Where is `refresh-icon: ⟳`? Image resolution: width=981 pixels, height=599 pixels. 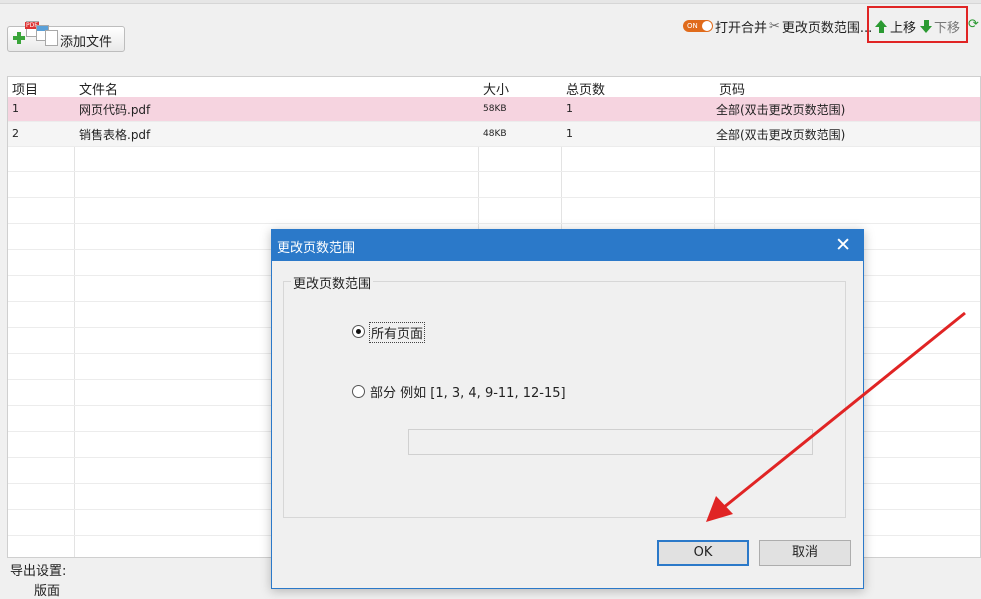
refresh-icon: ⟳ is located at coordinates (974, 24).